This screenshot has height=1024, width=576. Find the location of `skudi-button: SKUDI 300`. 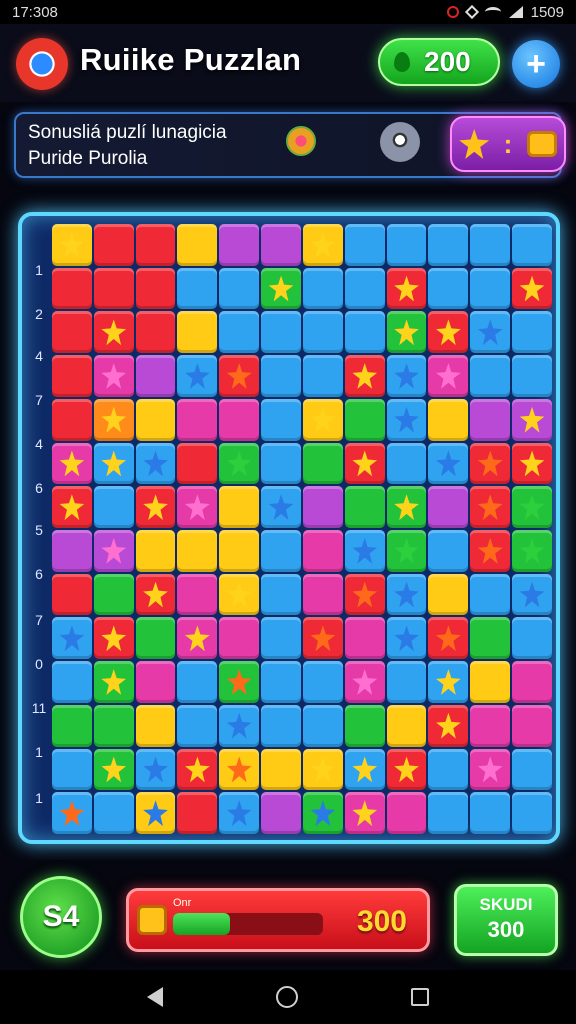

skudi-button: SKUDI 300 is located at coordinates (506, 920).